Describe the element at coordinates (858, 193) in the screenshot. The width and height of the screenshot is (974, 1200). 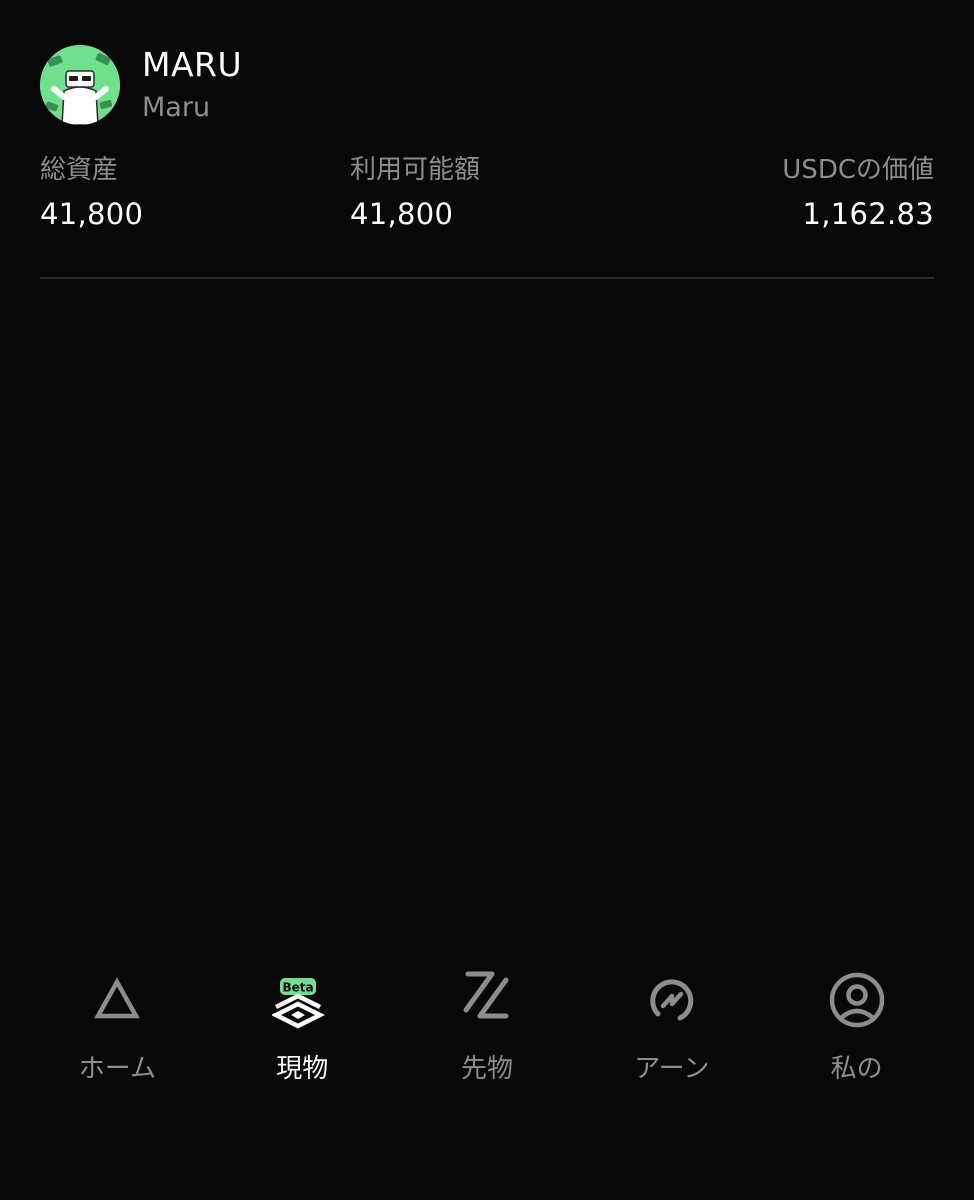
I see `stat-usdc-value: USDCの価値 1,162.83` at that location.